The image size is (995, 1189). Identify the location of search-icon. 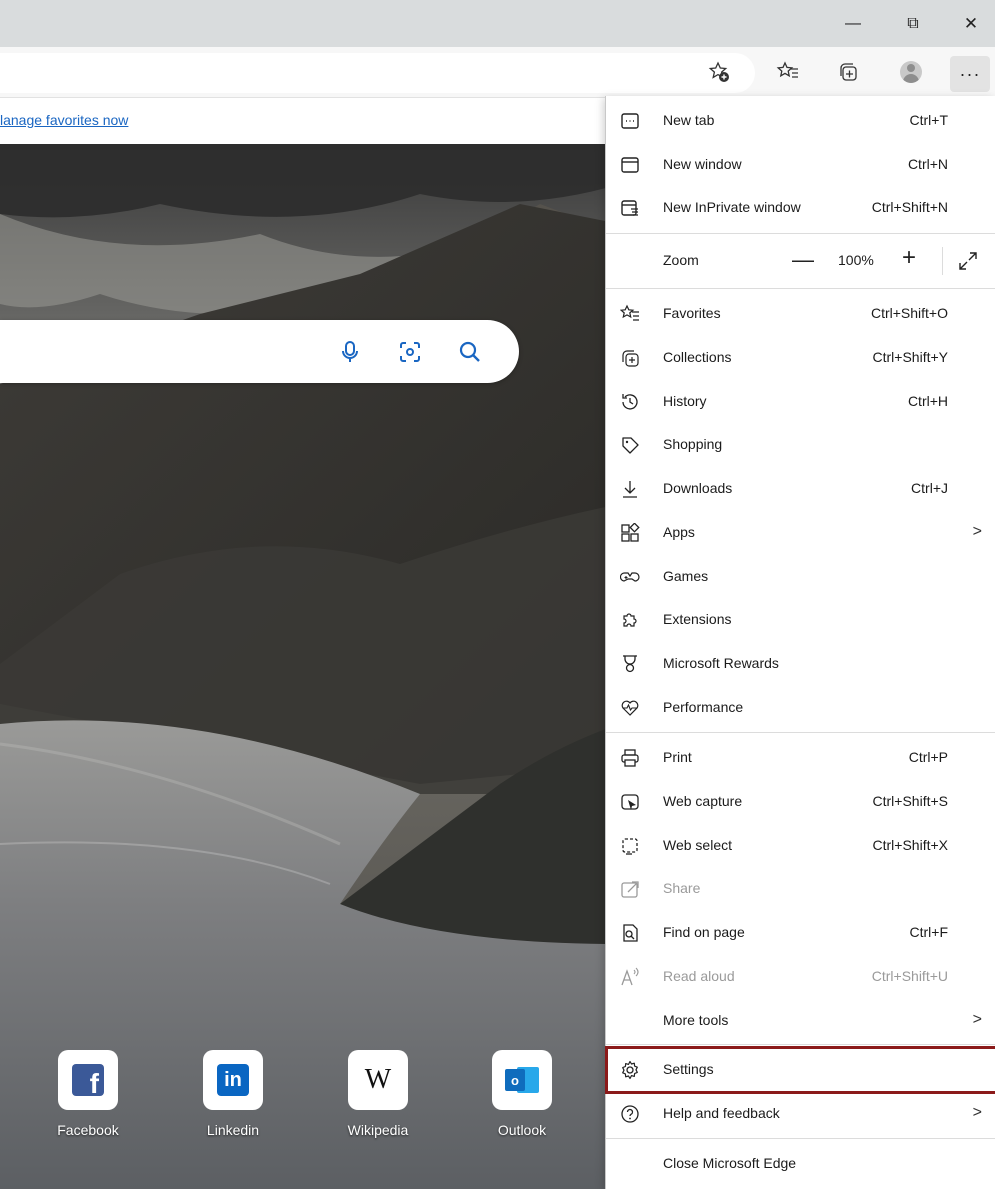
(469, 351).